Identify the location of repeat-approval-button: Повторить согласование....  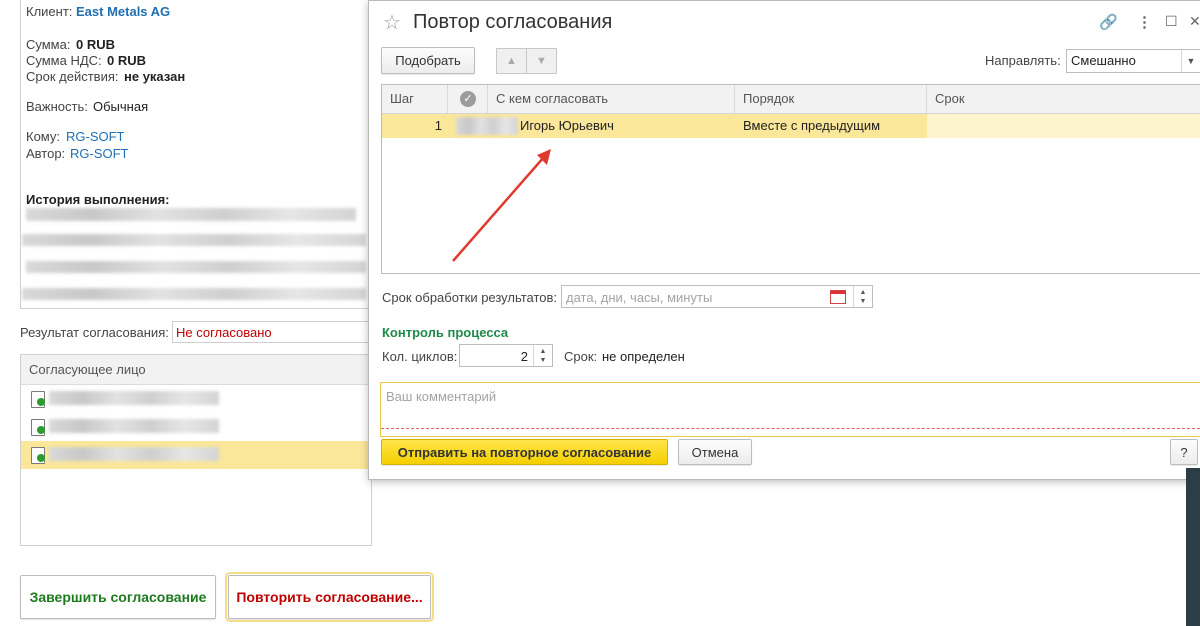
(329, 597).